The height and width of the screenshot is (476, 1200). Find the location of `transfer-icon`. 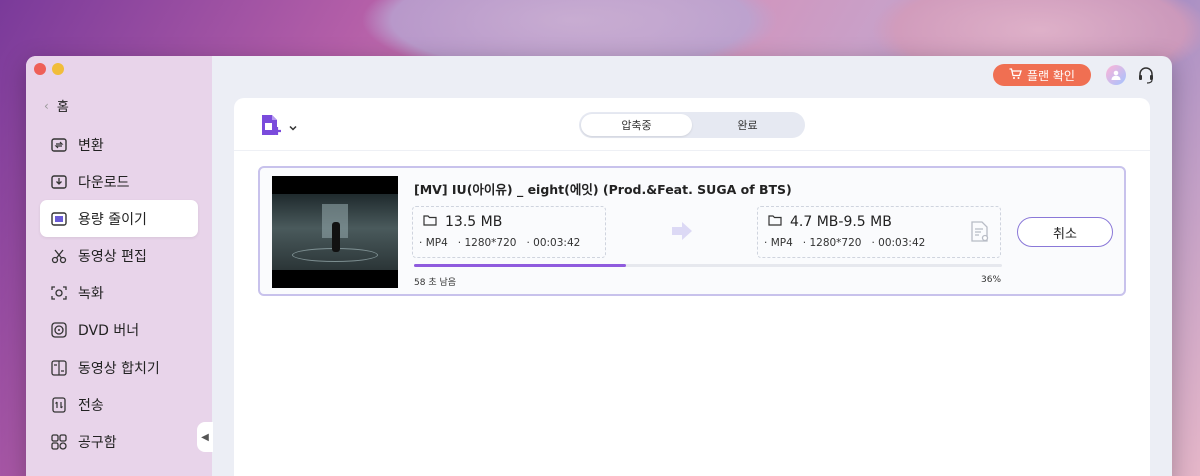

transfer-icon is located at coordinates (59, 405).